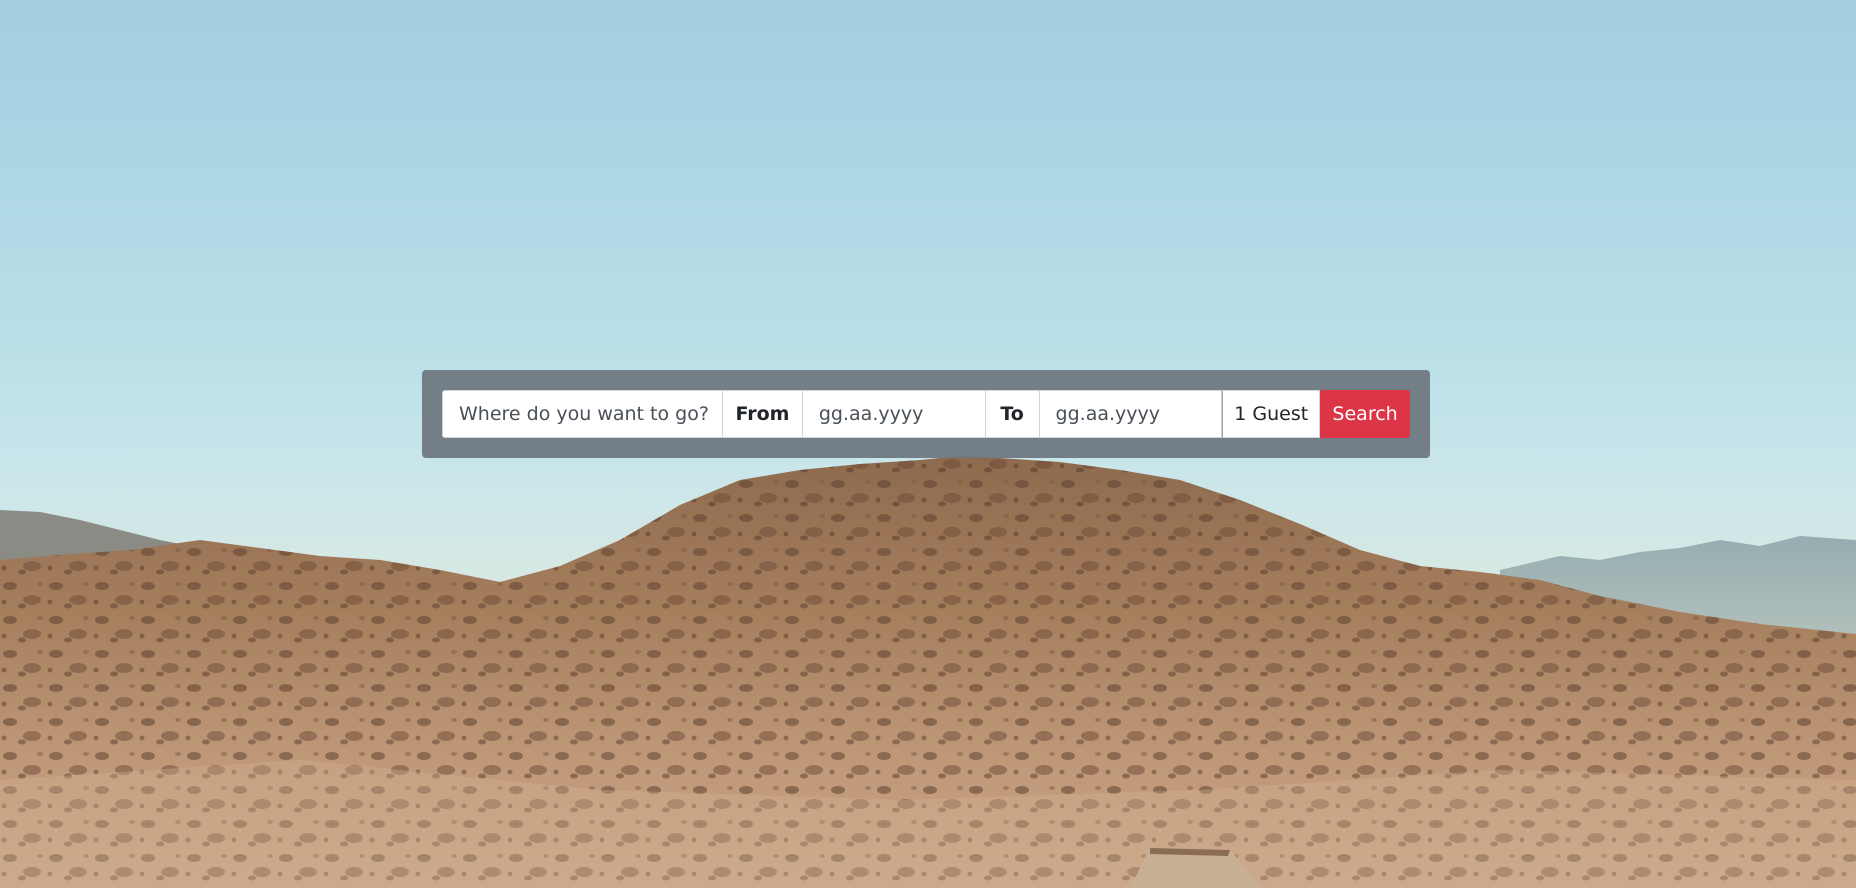 The width and height of the screenshot is (1856, 888). What do you see at coordinates (1365, 414) in the screenshot?
I see `search-button: Search` at bounding box center [1365, 414].